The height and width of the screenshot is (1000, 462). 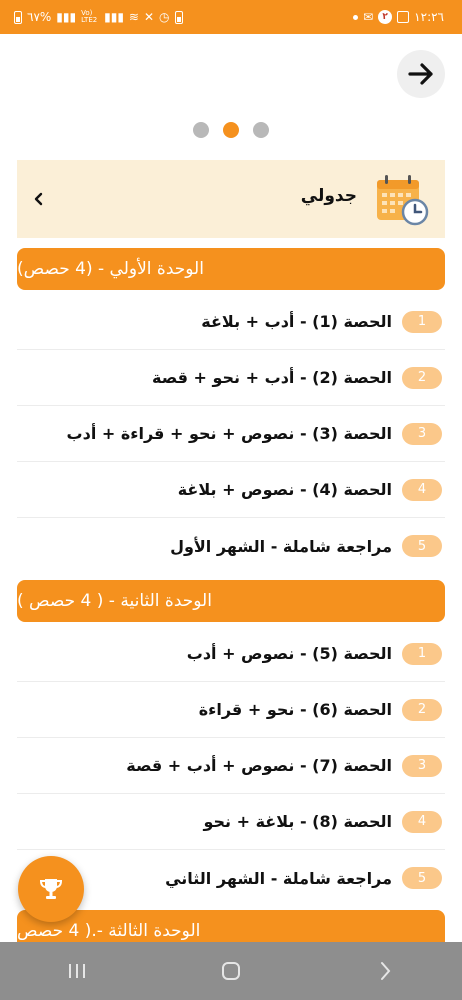 I want to click on lesson-title: الحصة (3) - نصوص + نحو + قراءة + أدب, so click(x=229, y=433).